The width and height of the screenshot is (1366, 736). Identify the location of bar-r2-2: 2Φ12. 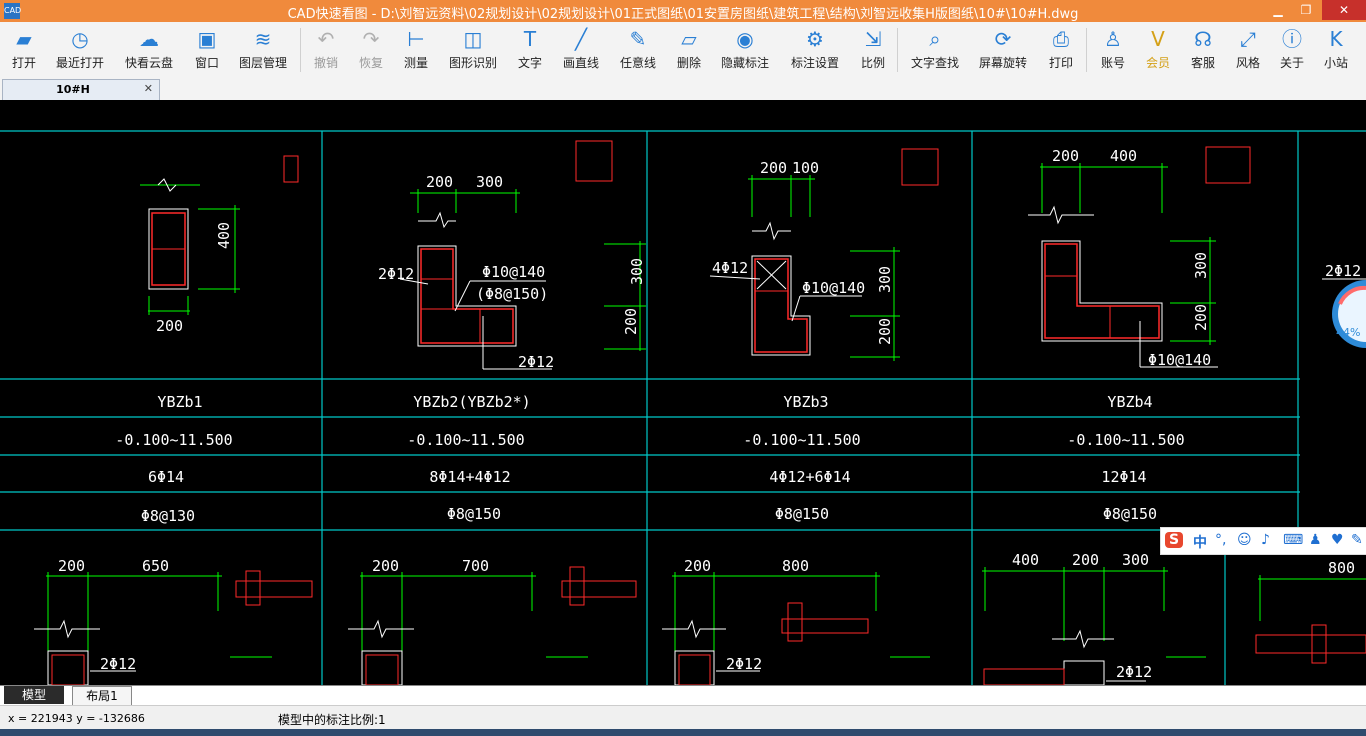
(744, 664).